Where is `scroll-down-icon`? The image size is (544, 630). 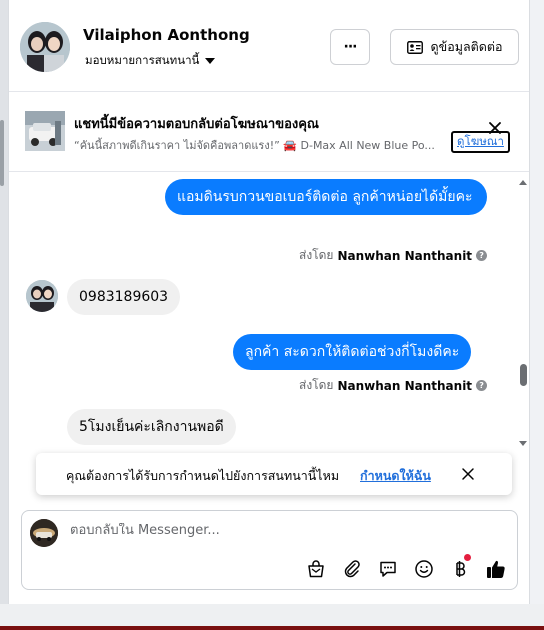 scroll-down-icon is located at coordinates (523, 444).